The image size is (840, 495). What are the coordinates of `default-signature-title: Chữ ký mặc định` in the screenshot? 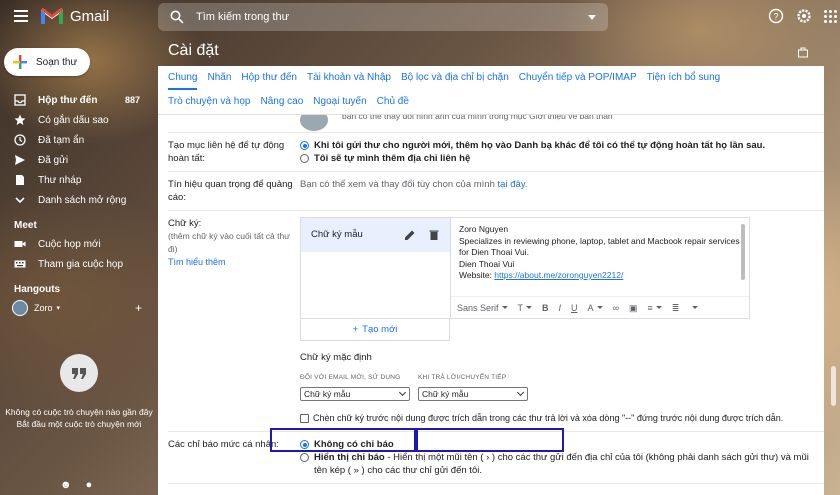 It's located at (336, 357).